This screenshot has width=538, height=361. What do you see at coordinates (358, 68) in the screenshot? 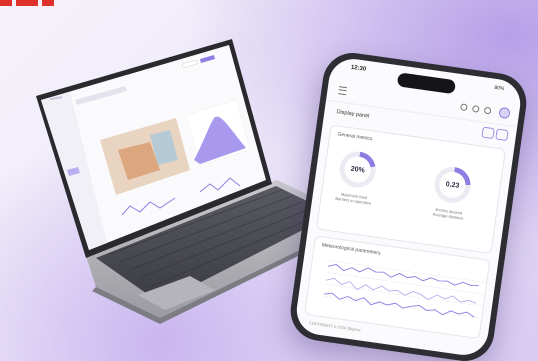
I see `status-time: 12:30` at bounding box center [358, 68].